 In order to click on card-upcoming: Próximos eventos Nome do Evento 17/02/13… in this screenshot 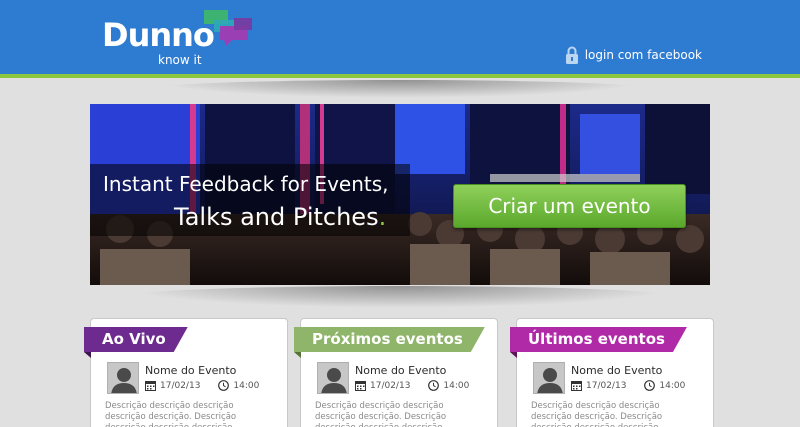, I will do `click(396, 372)`.